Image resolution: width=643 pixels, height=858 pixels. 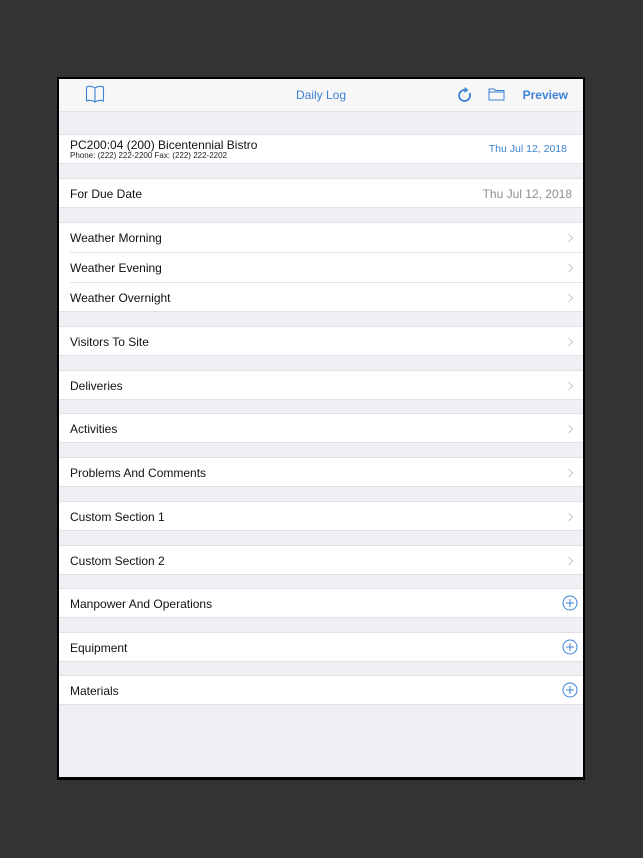 What do you see at coordinates (117, 517) in the screenshot?
I see `section-label: Custom Section 1` at bounding box center [117, 517].